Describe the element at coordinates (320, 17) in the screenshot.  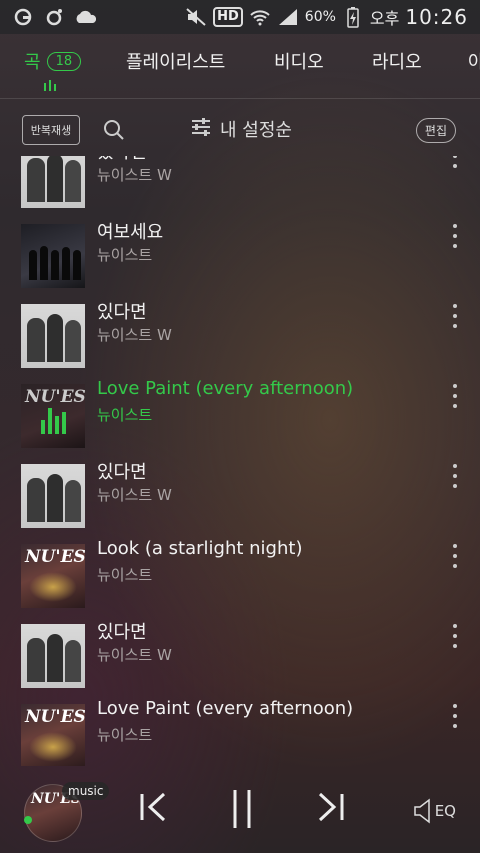
I see `battery-percent: 60%` at that location.